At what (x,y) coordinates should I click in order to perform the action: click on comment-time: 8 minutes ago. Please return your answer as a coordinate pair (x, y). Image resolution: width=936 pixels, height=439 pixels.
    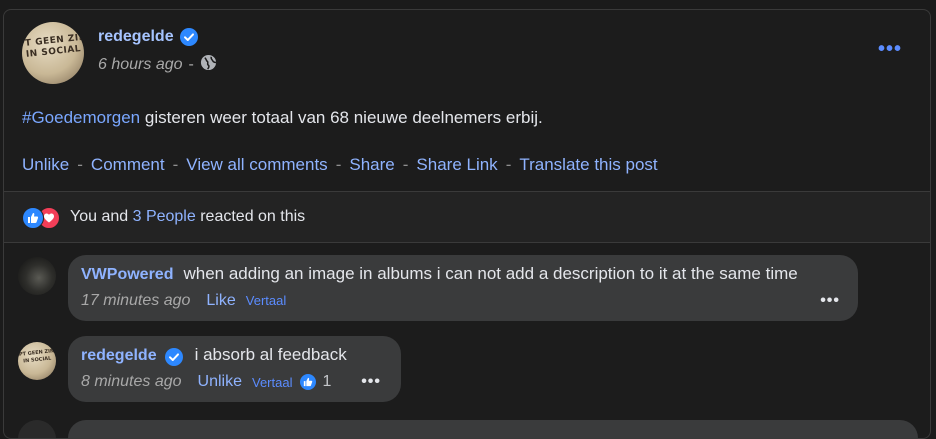
    Looking at the image, I should click on (131, 382).